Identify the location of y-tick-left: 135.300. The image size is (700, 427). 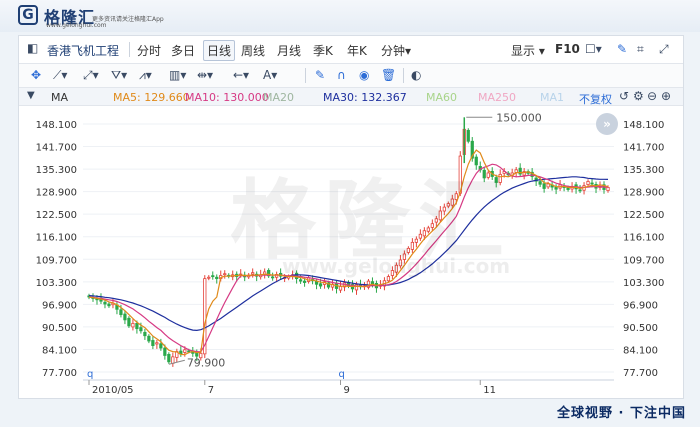
(56, 170).